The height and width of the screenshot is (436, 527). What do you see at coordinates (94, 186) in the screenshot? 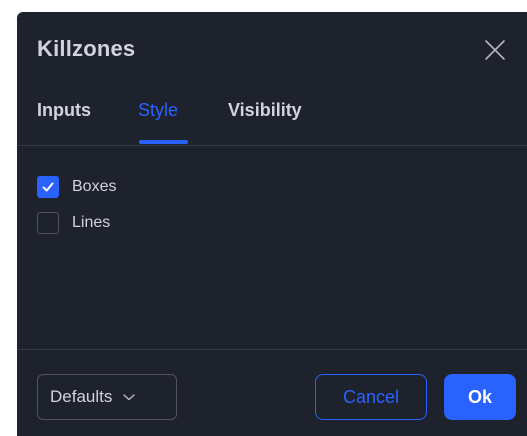
I see `boxes-label: Boxes` at bounding box center [94, 186].